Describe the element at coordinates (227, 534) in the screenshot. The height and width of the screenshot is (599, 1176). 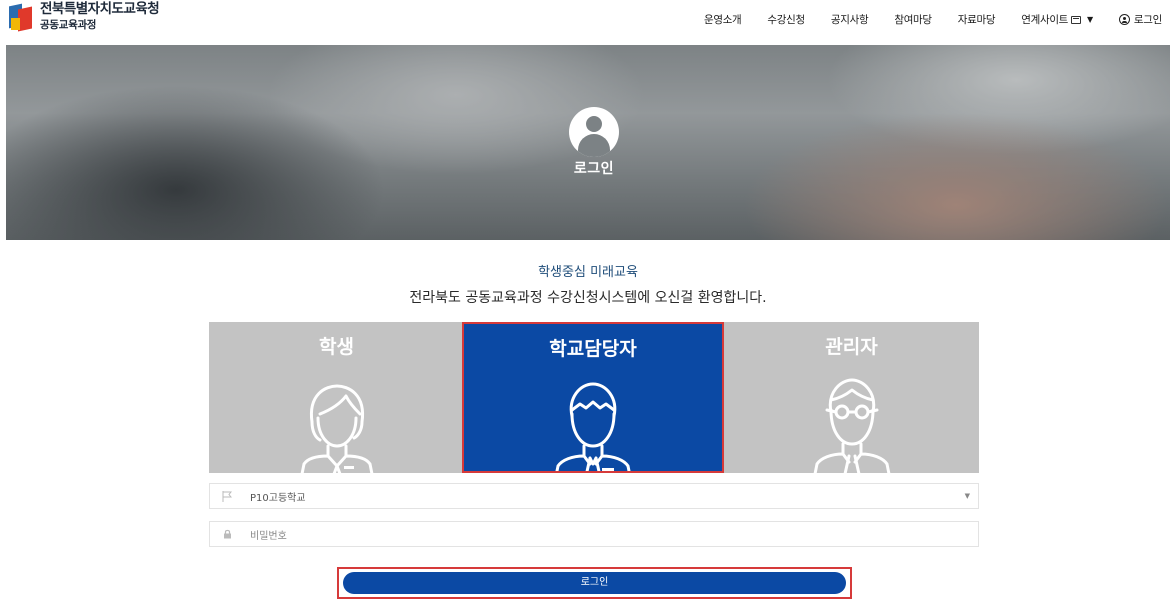
I see `lock-icon` at that location.